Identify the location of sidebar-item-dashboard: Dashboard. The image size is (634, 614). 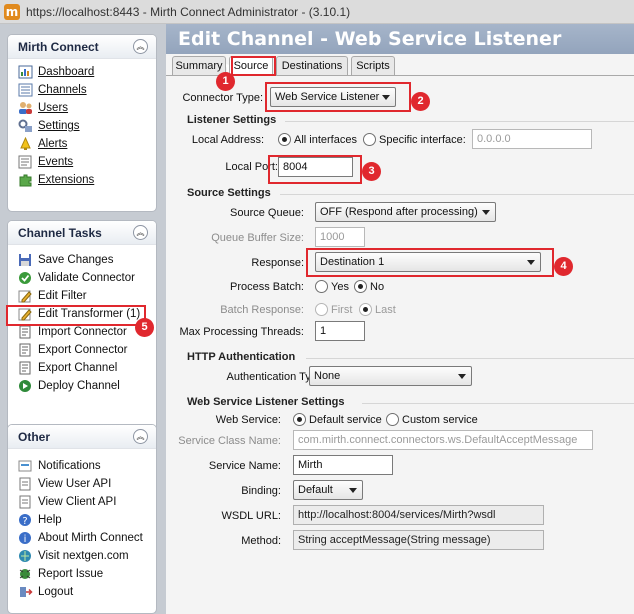
(87, 72).